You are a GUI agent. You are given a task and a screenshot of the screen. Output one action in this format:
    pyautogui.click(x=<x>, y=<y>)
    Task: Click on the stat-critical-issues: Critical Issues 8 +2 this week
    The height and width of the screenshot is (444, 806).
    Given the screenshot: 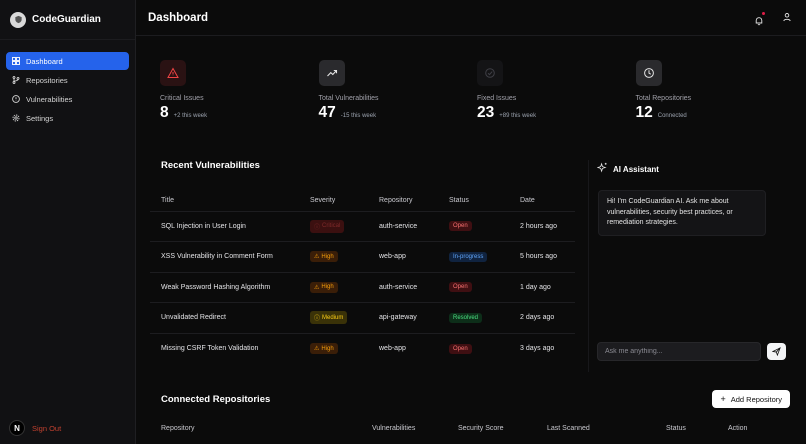 What is the action you would take?
    pyautogui.click(x=239, y=91)
    